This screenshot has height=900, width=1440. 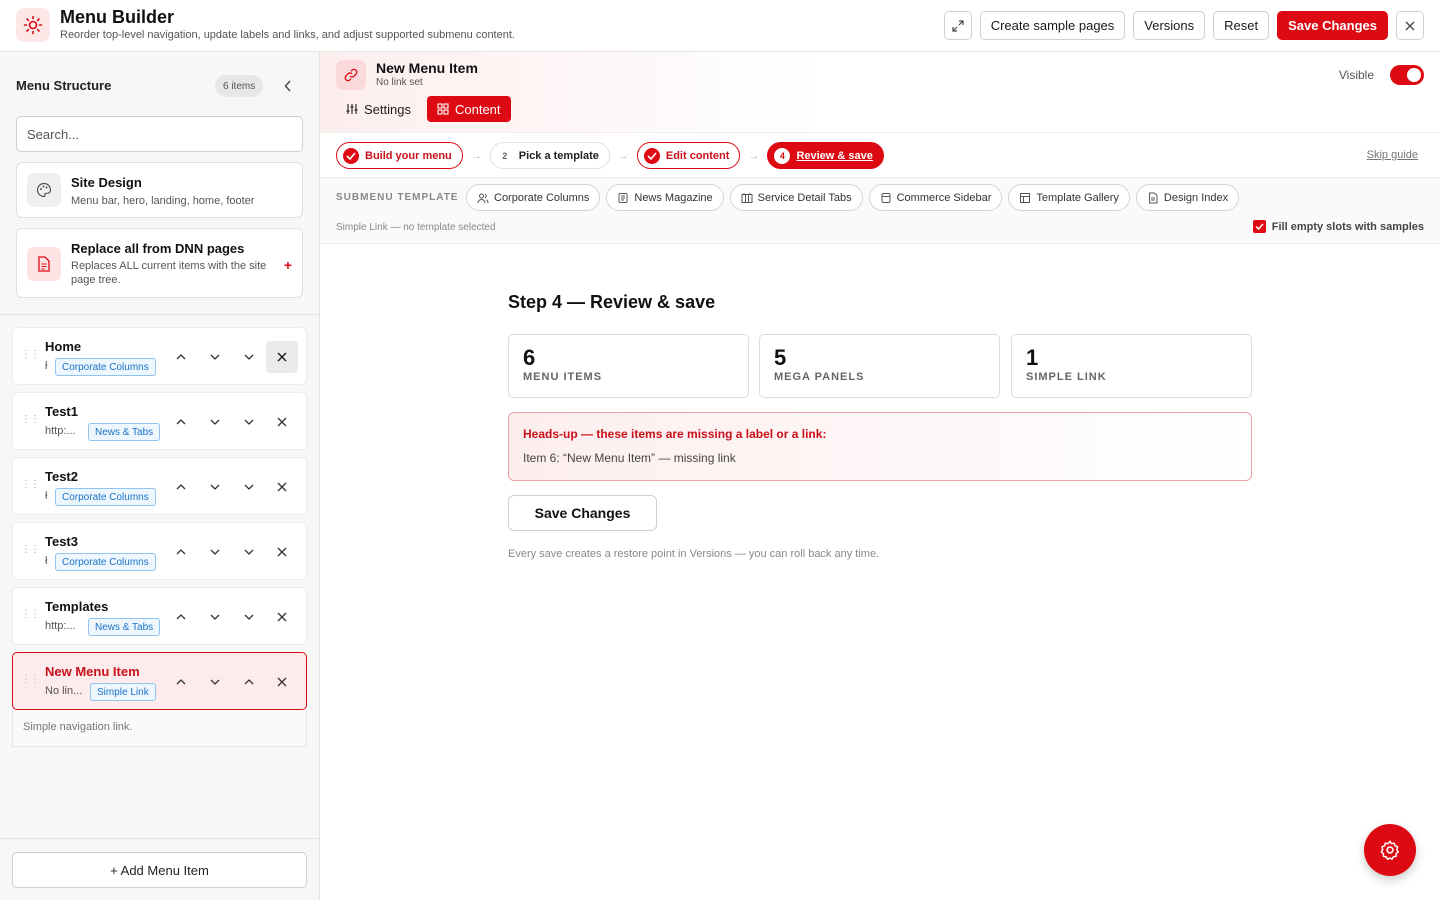 I want to click on collapse-sidebar-button, so click(x=288, y=86).